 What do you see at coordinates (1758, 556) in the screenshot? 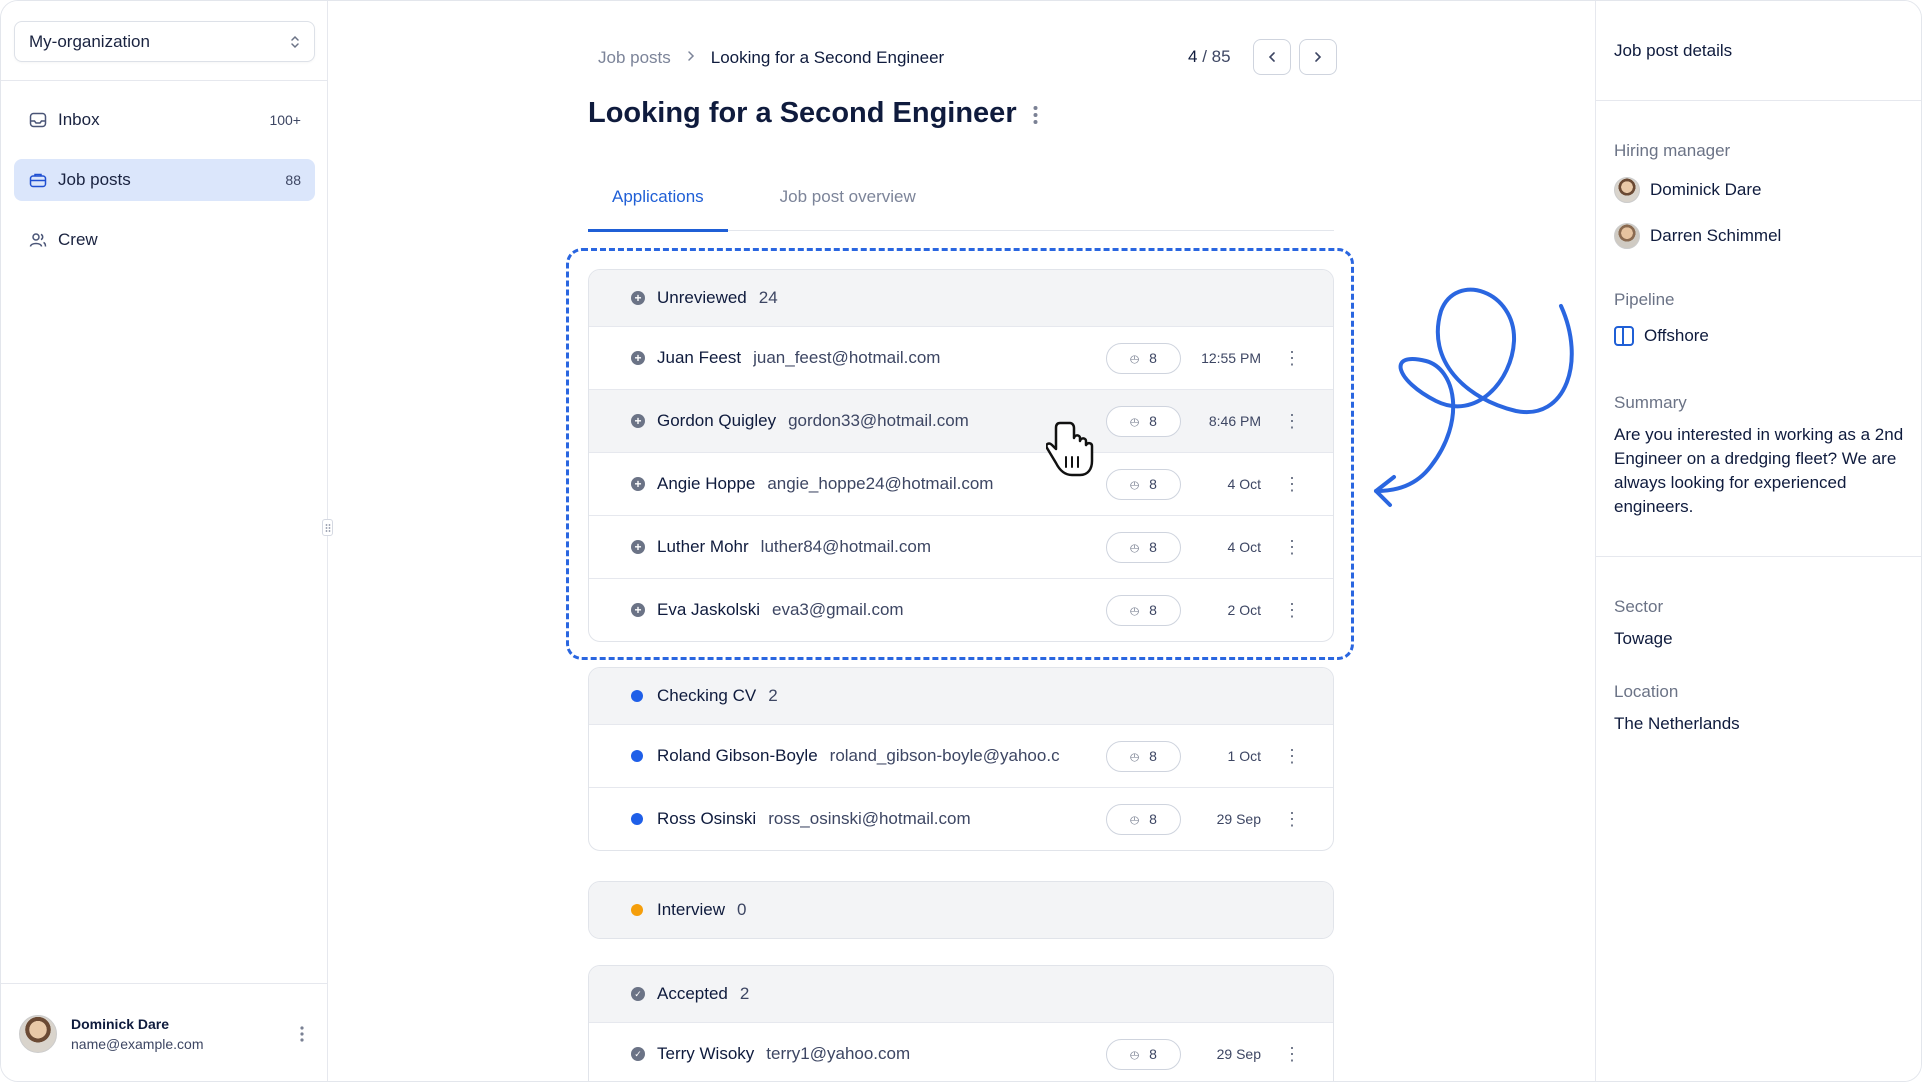
I see `panel-divider` at bounding box center [1758, 556].